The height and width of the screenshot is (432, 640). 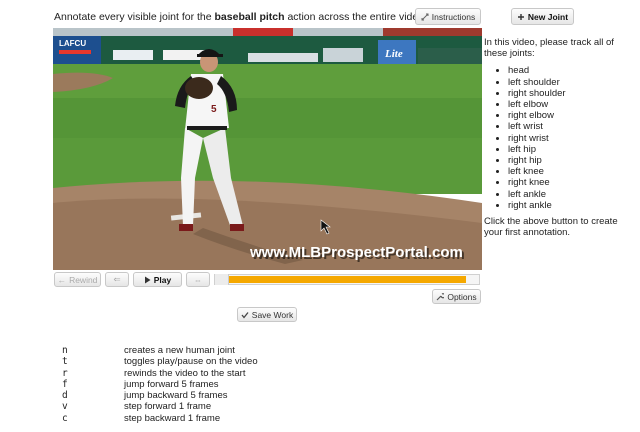 I want to click on shortcut-key: v, so click(x=65, y=407).